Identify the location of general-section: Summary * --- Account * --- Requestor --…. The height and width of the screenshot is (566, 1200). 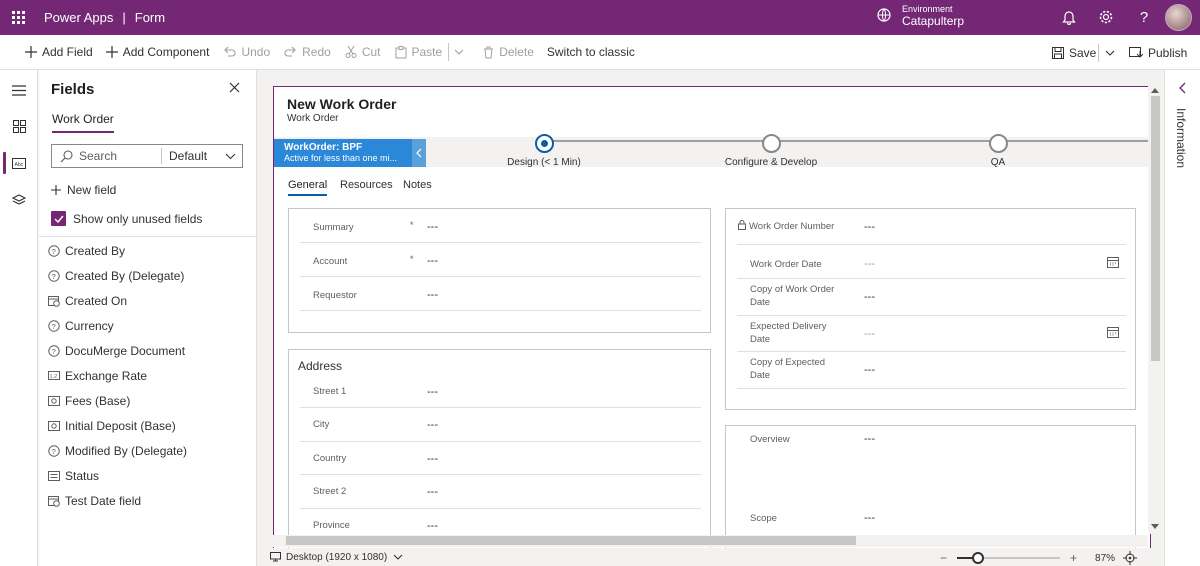
(499, 270).